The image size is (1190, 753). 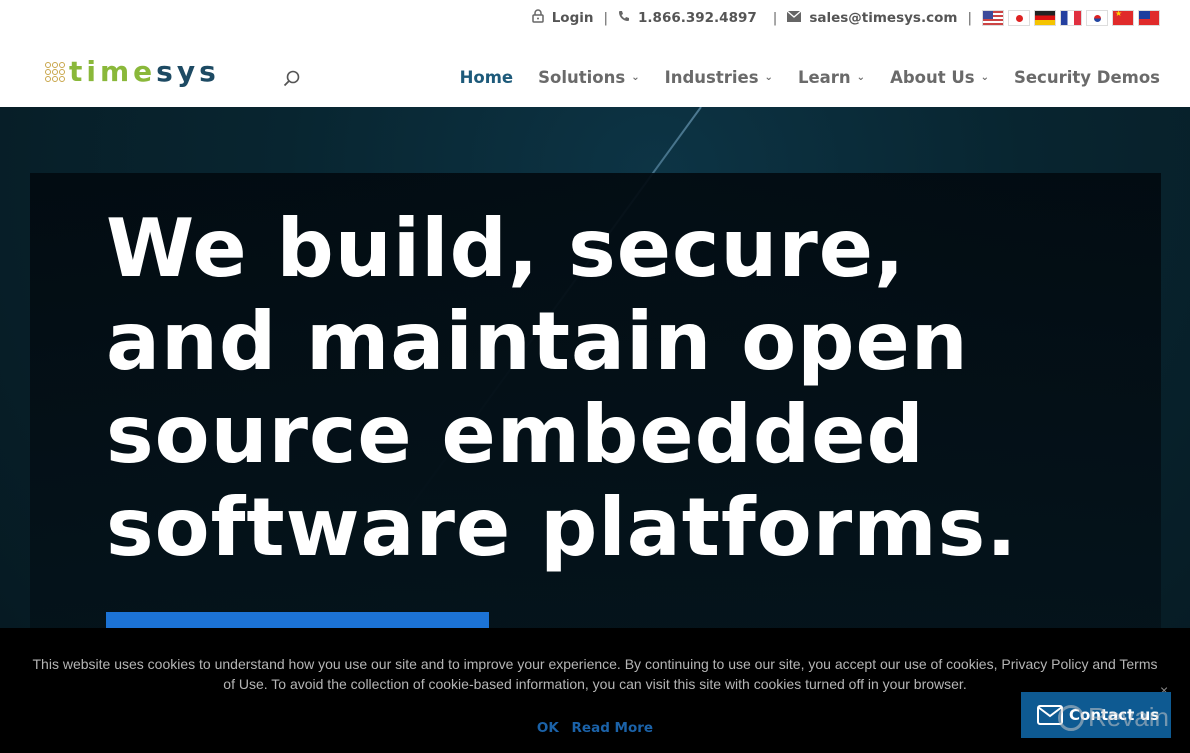 What do you see at coordinates (624, 18) in the screenshot?
I see `phone-icon` at bounding box center [624, 18].